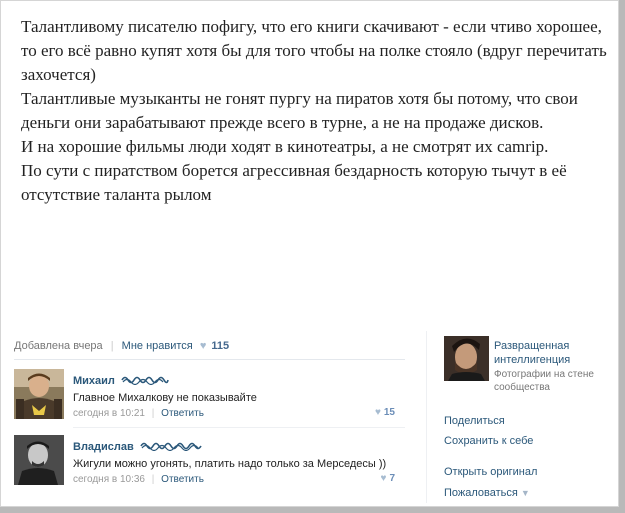  What do you see at coordinates (109, 479) in the screenshot?
I see `comment-time: сегодня в 10:36` at bounding box center [109, 479].